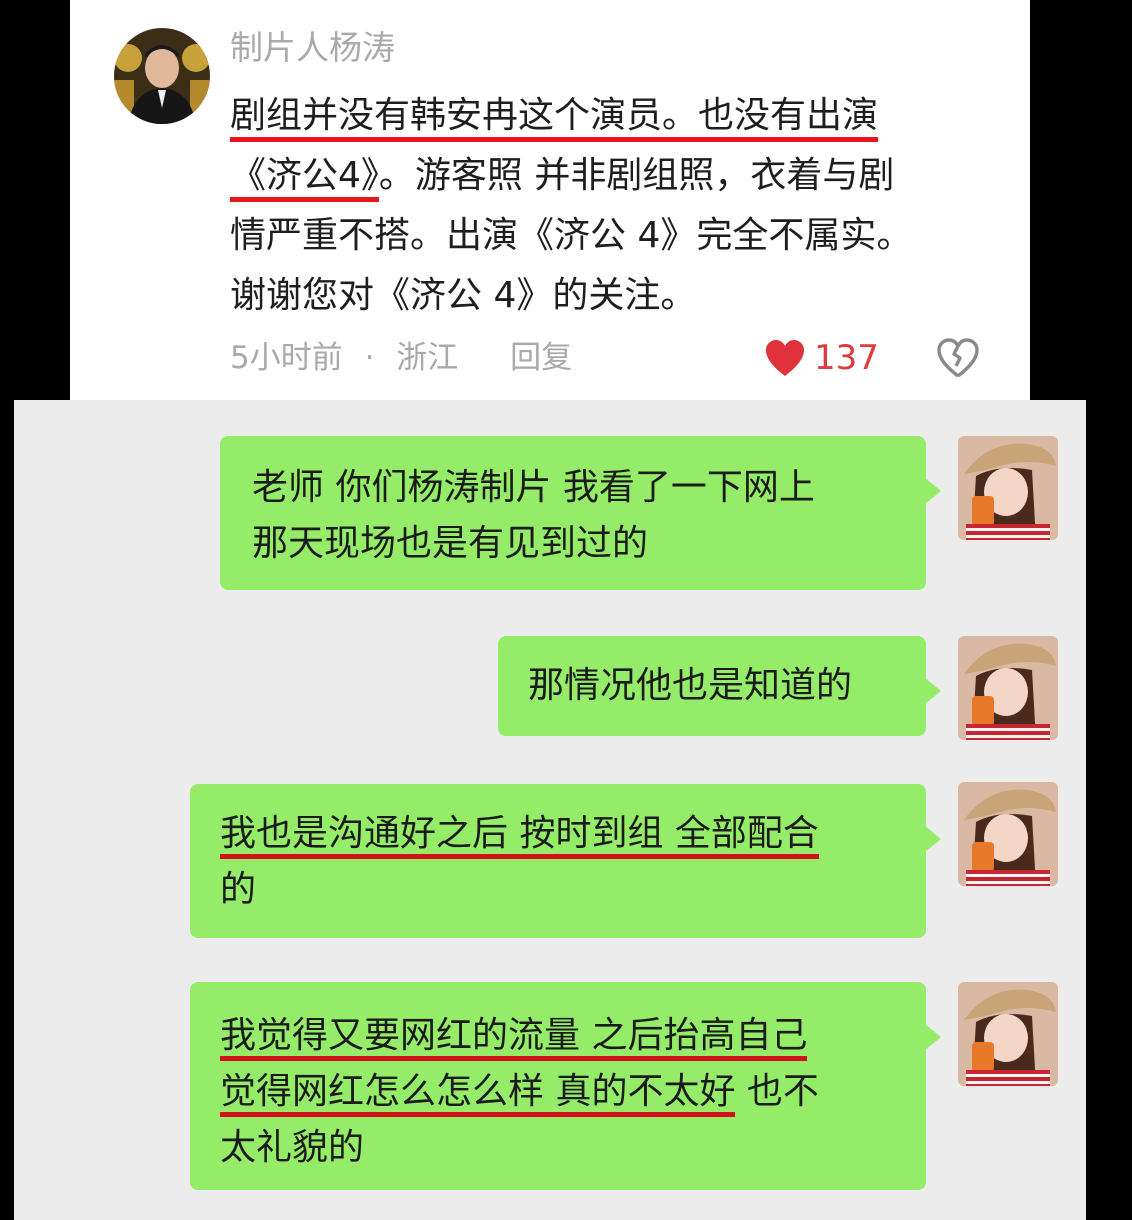 This screenshot has height=1220, width=1132. I want to click on comment-text-segment: 。游客照 并非剧组照，衣着与剧, so click(636, 175).